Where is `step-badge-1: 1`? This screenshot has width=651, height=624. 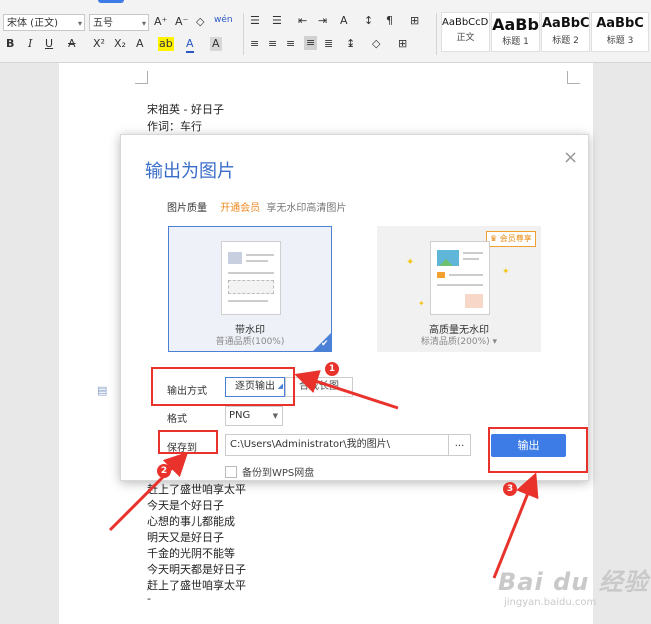
step-badge-1: 1 is located at coordinates (332, 369).